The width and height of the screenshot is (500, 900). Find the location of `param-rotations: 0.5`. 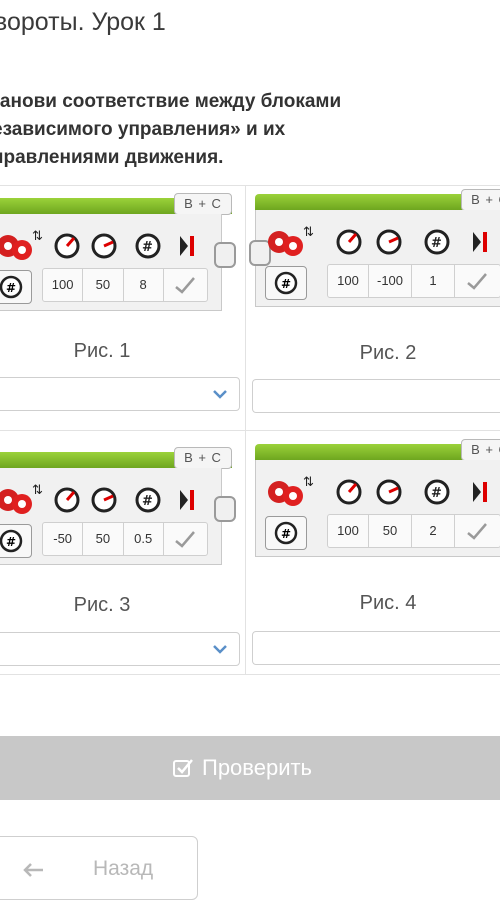

param-rotations: 0.5 is located at coordinates (144, 539).